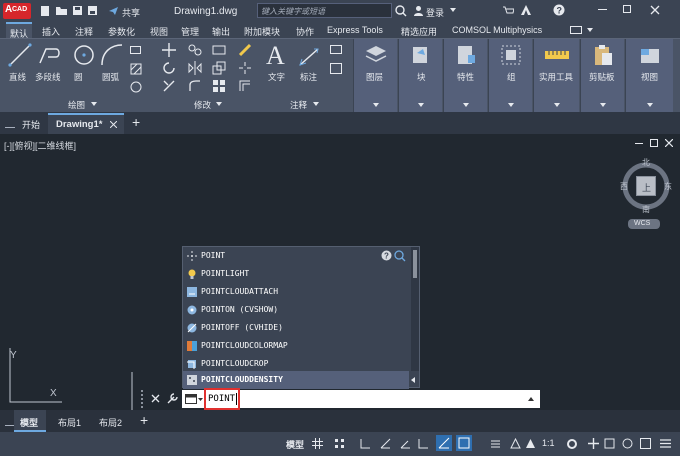 The width and height of the screenshot is (680, 456). What do you see at coordinates (339, 443) in the screenshot?
I see `snap-icon` at bounding box center [339, 443].